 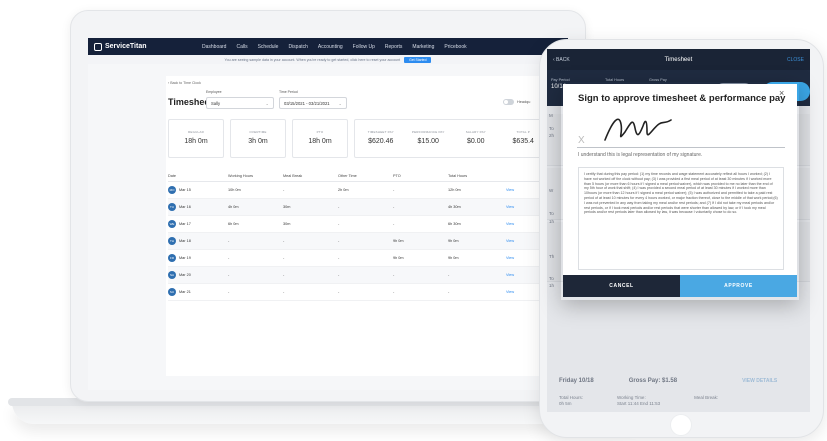 What do you see at coordinates (172, 224) in the screenshot?
I see `day-badge: WE` at bounding box center [172, 224].